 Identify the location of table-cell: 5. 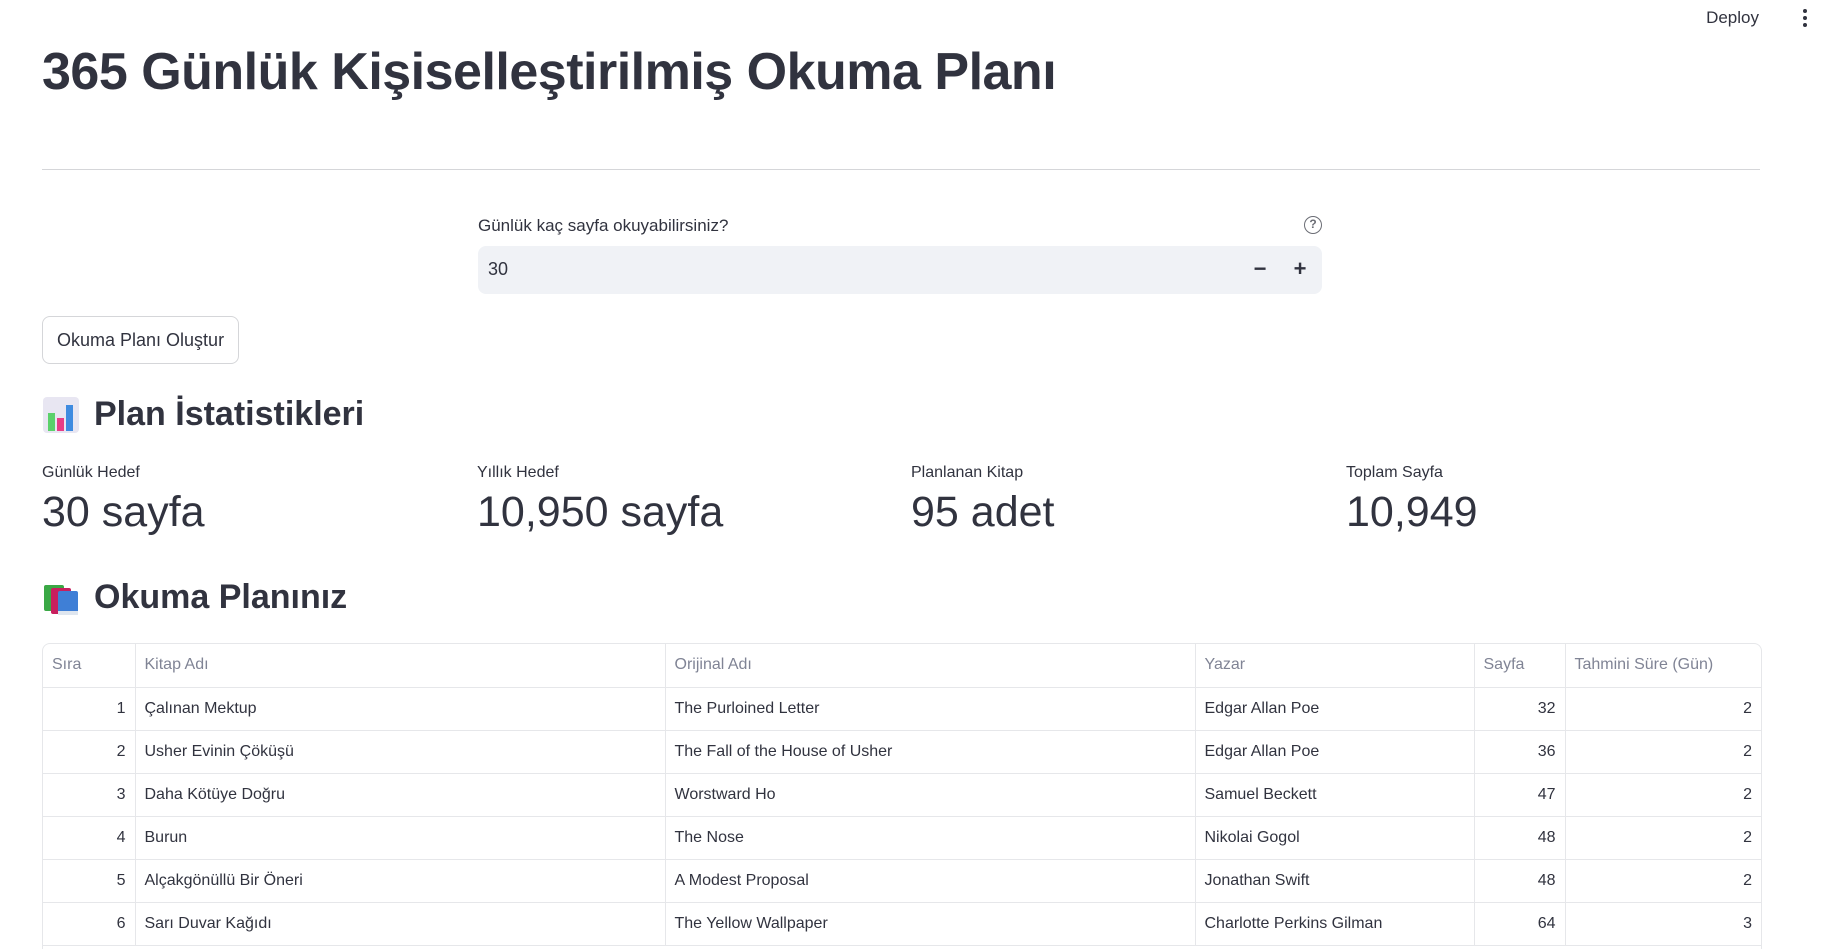
(89, 881).